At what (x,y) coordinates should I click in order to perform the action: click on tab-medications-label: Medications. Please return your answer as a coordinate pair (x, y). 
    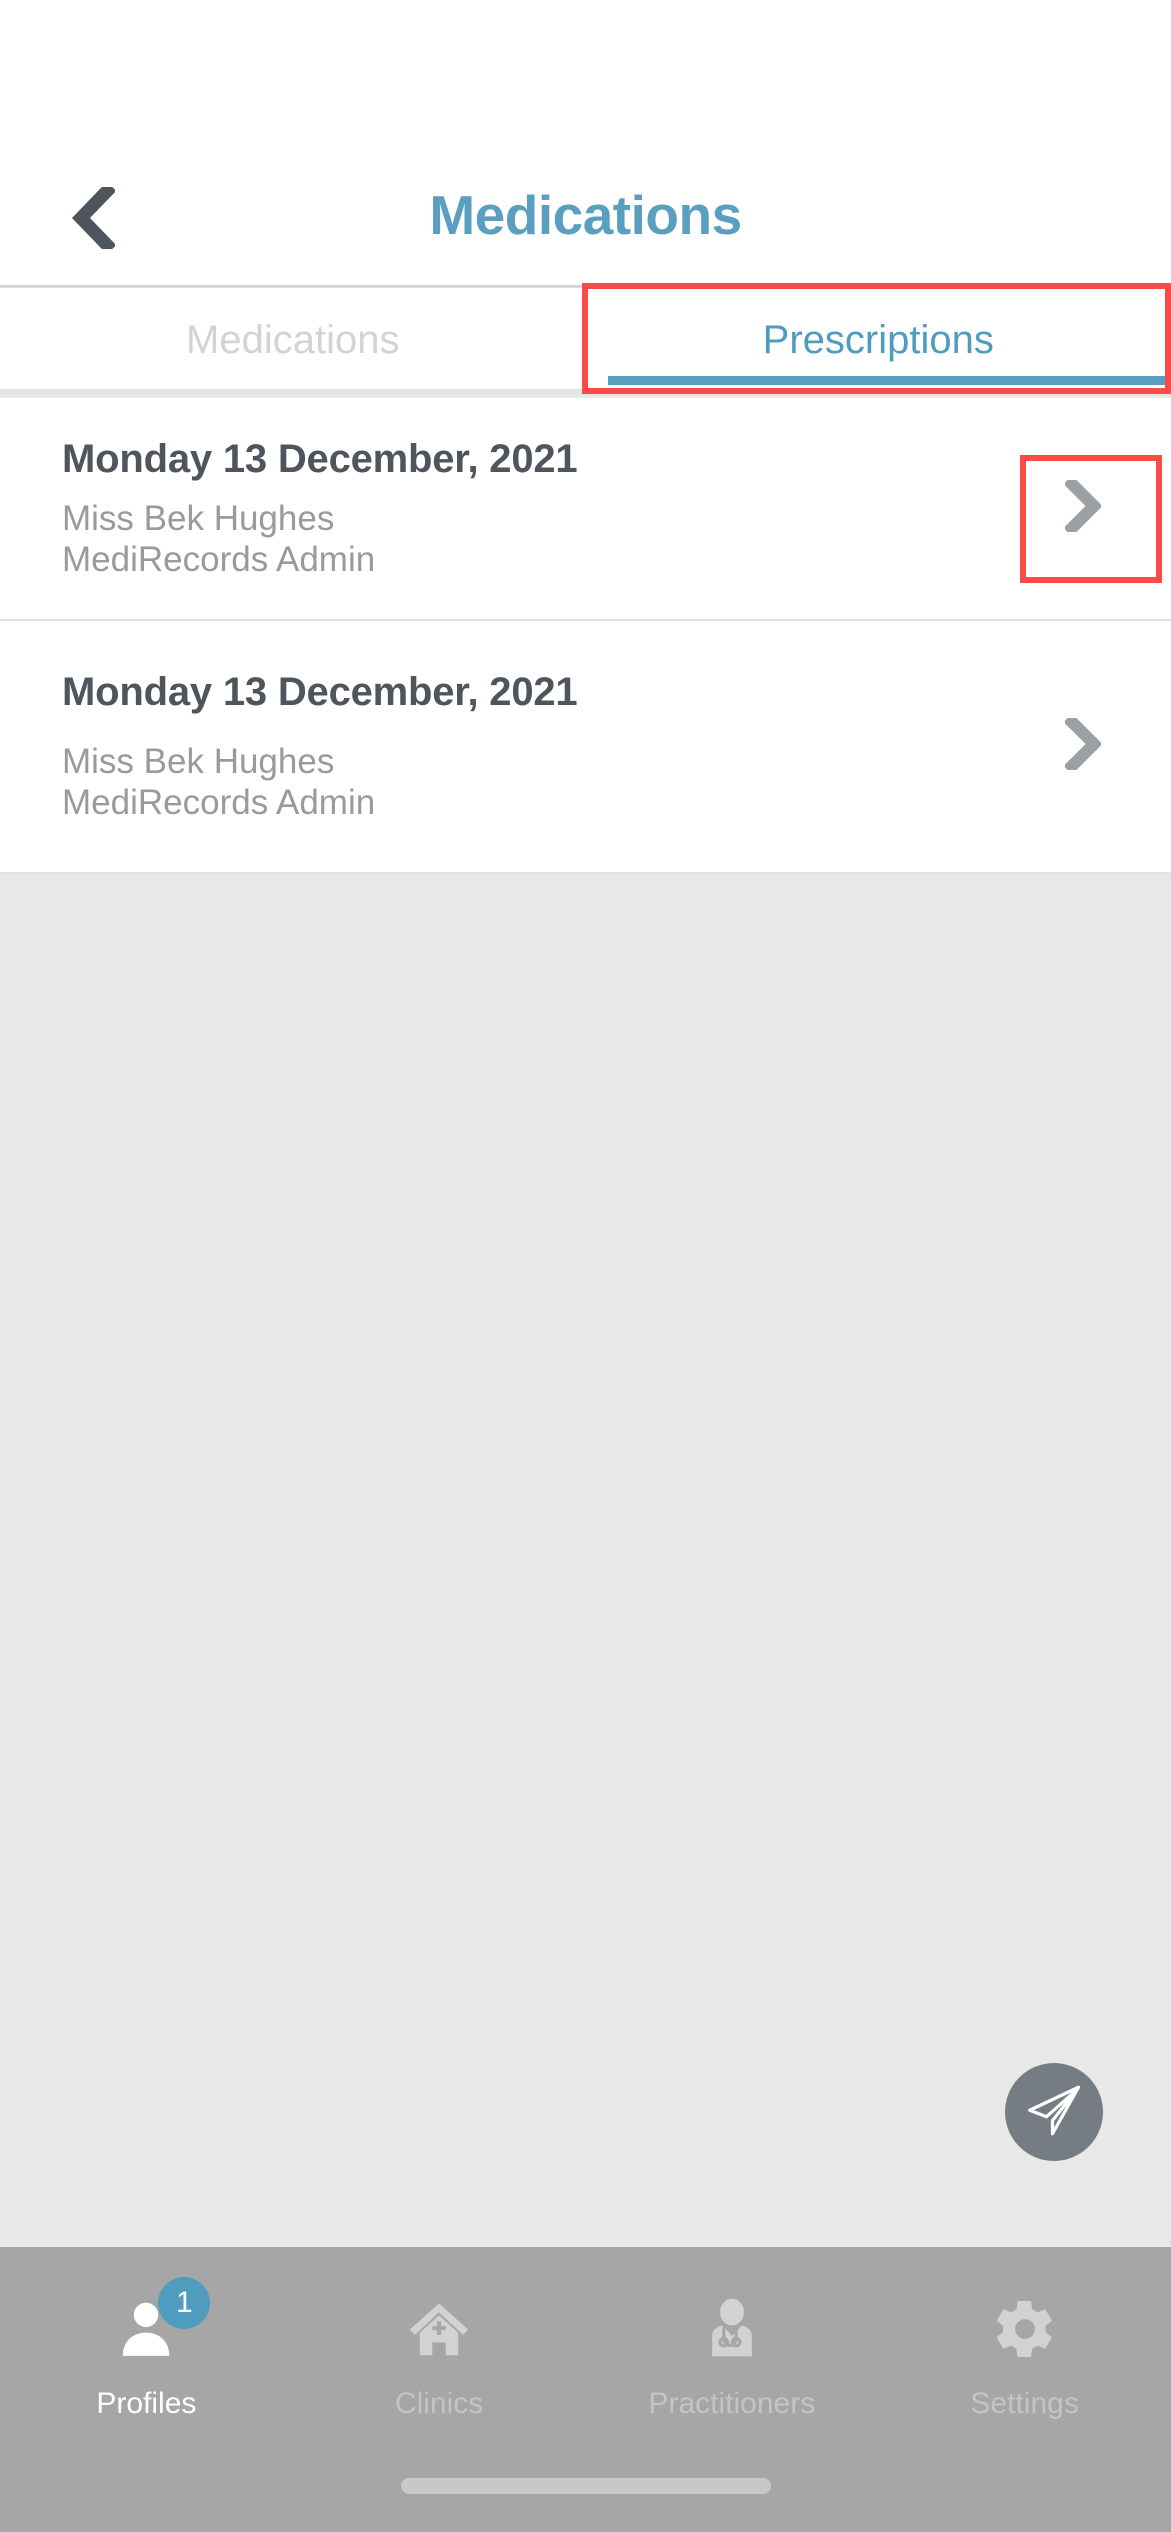
    Looking at the image, I should click on (293, 340).